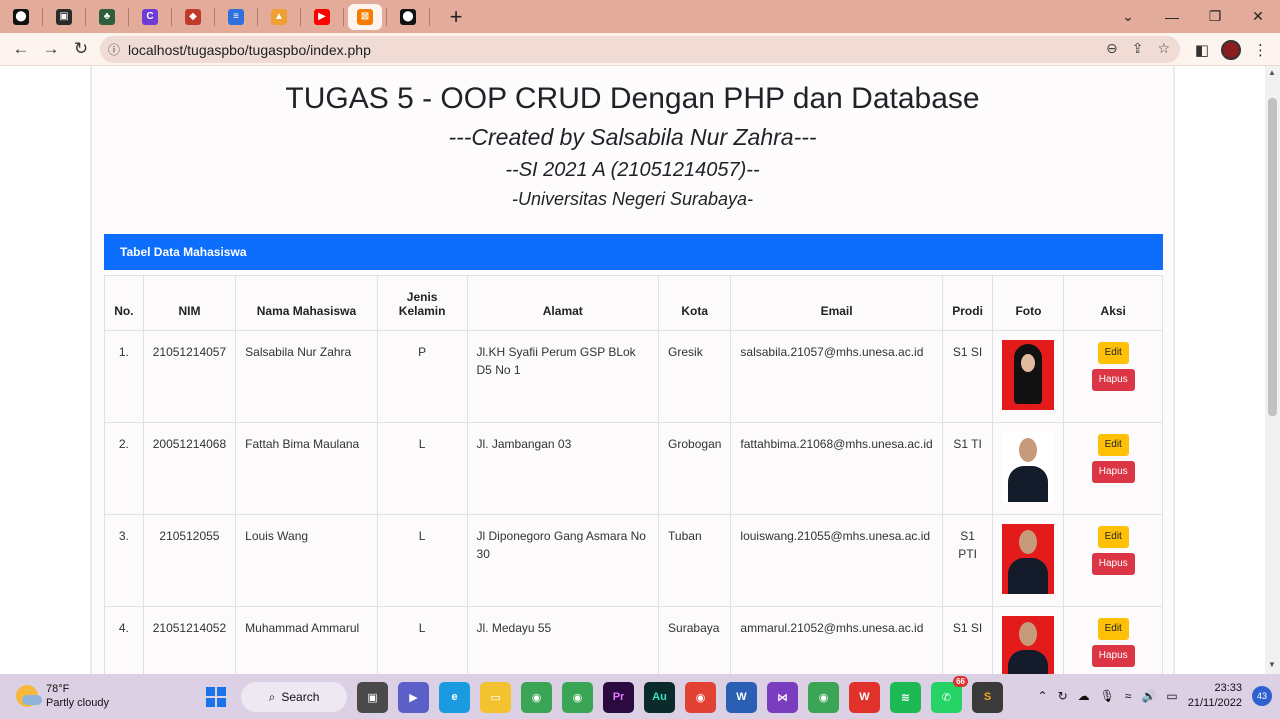 Image resolution: width=1280 pixels, height=719 pixels. What do you see at coordinates (456, 16) in the screenshot?
I see `new-tab-button: +` at bounding box center [456, 16].